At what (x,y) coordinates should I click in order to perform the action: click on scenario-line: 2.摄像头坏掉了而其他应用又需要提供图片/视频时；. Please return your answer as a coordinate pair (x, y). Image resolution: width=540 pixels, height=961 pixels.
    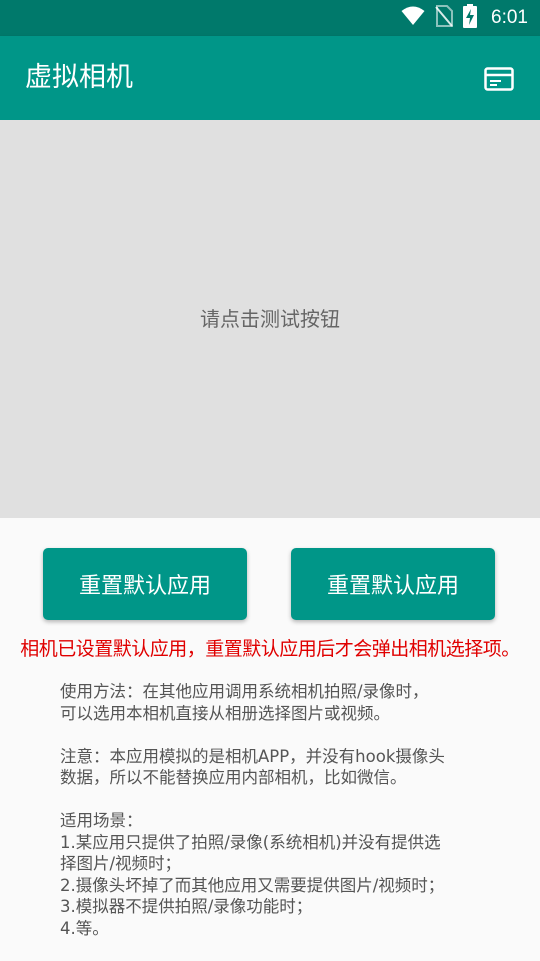
    Looking at the image, I should click on (252, 885).